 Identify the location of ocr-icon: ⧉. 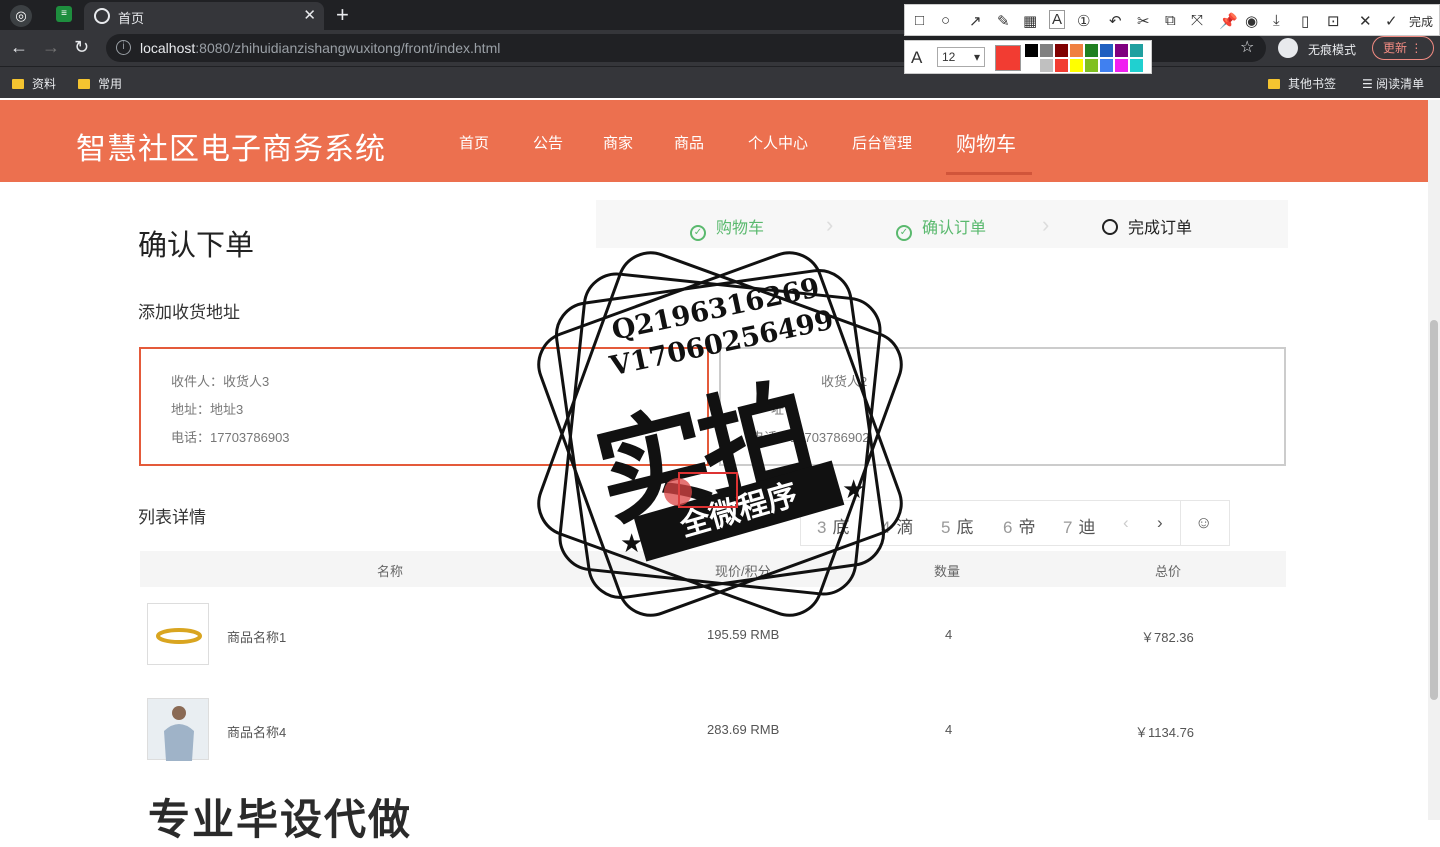
(1170, 20).